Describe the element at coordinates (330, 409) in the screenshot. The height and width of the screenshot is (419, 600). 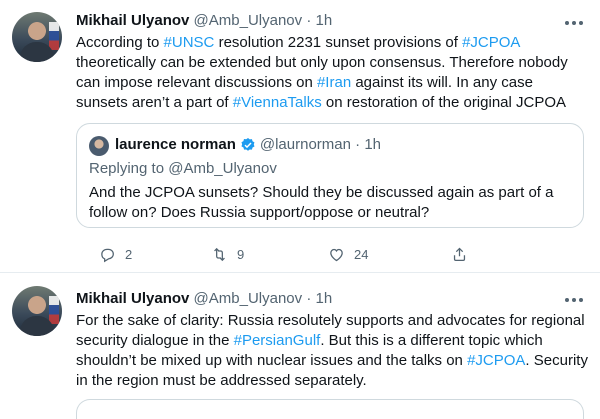
I see `quoted-tweet` at that location.